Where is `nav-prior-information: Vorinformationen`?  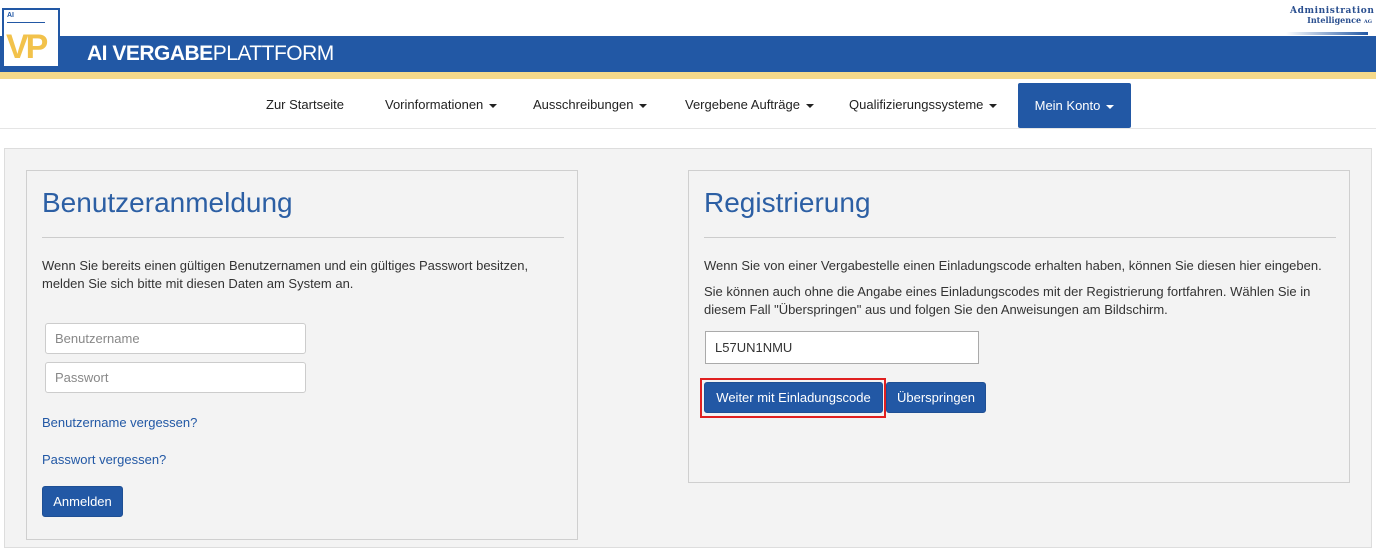
nav-prior-information: Vorinformationen is located at coordinates (441, 105).